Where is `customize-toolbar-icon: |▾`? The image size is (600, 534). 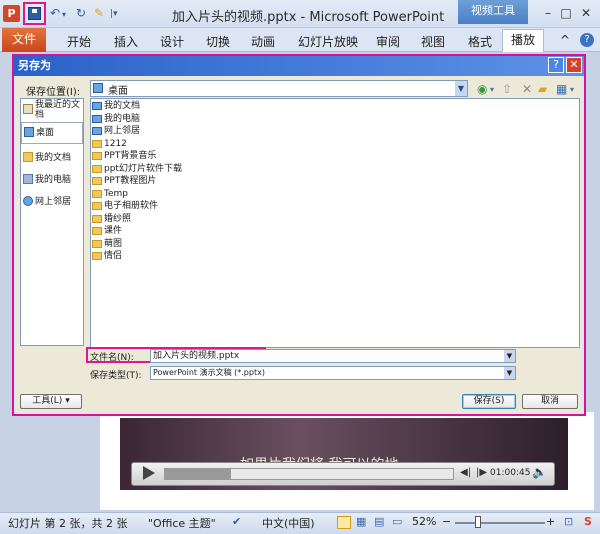
customize-toolbar-icon: |▾ is located at coordinates (114, 14).